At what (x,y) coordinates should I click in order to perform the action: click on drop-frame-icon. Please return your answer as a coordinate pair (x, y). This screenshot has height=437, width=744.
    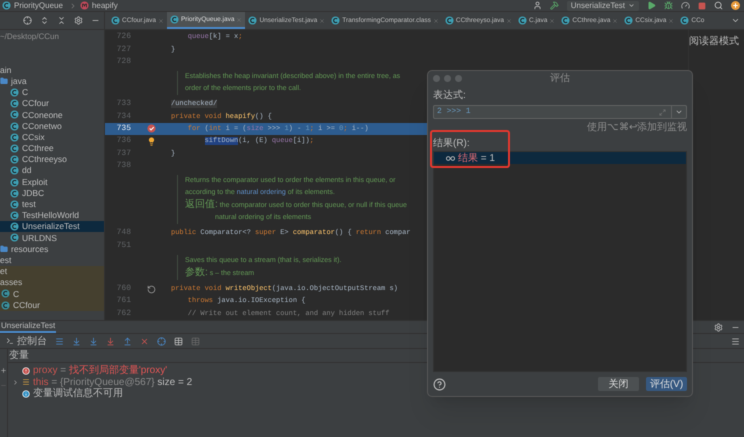
    Looking at the image, I should click on (144, 341).